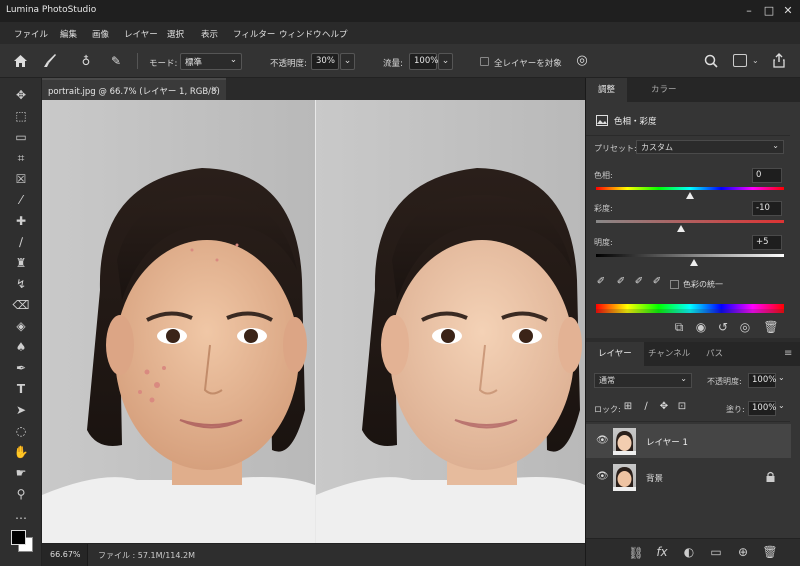  What do you see at coordinates (313, 89) in the screenshot?
I see `document-tab-bar: portrait.jpg @ 66.7% (レイヤー 1, RGB/8) ✕` at bounding box center [313, 89].